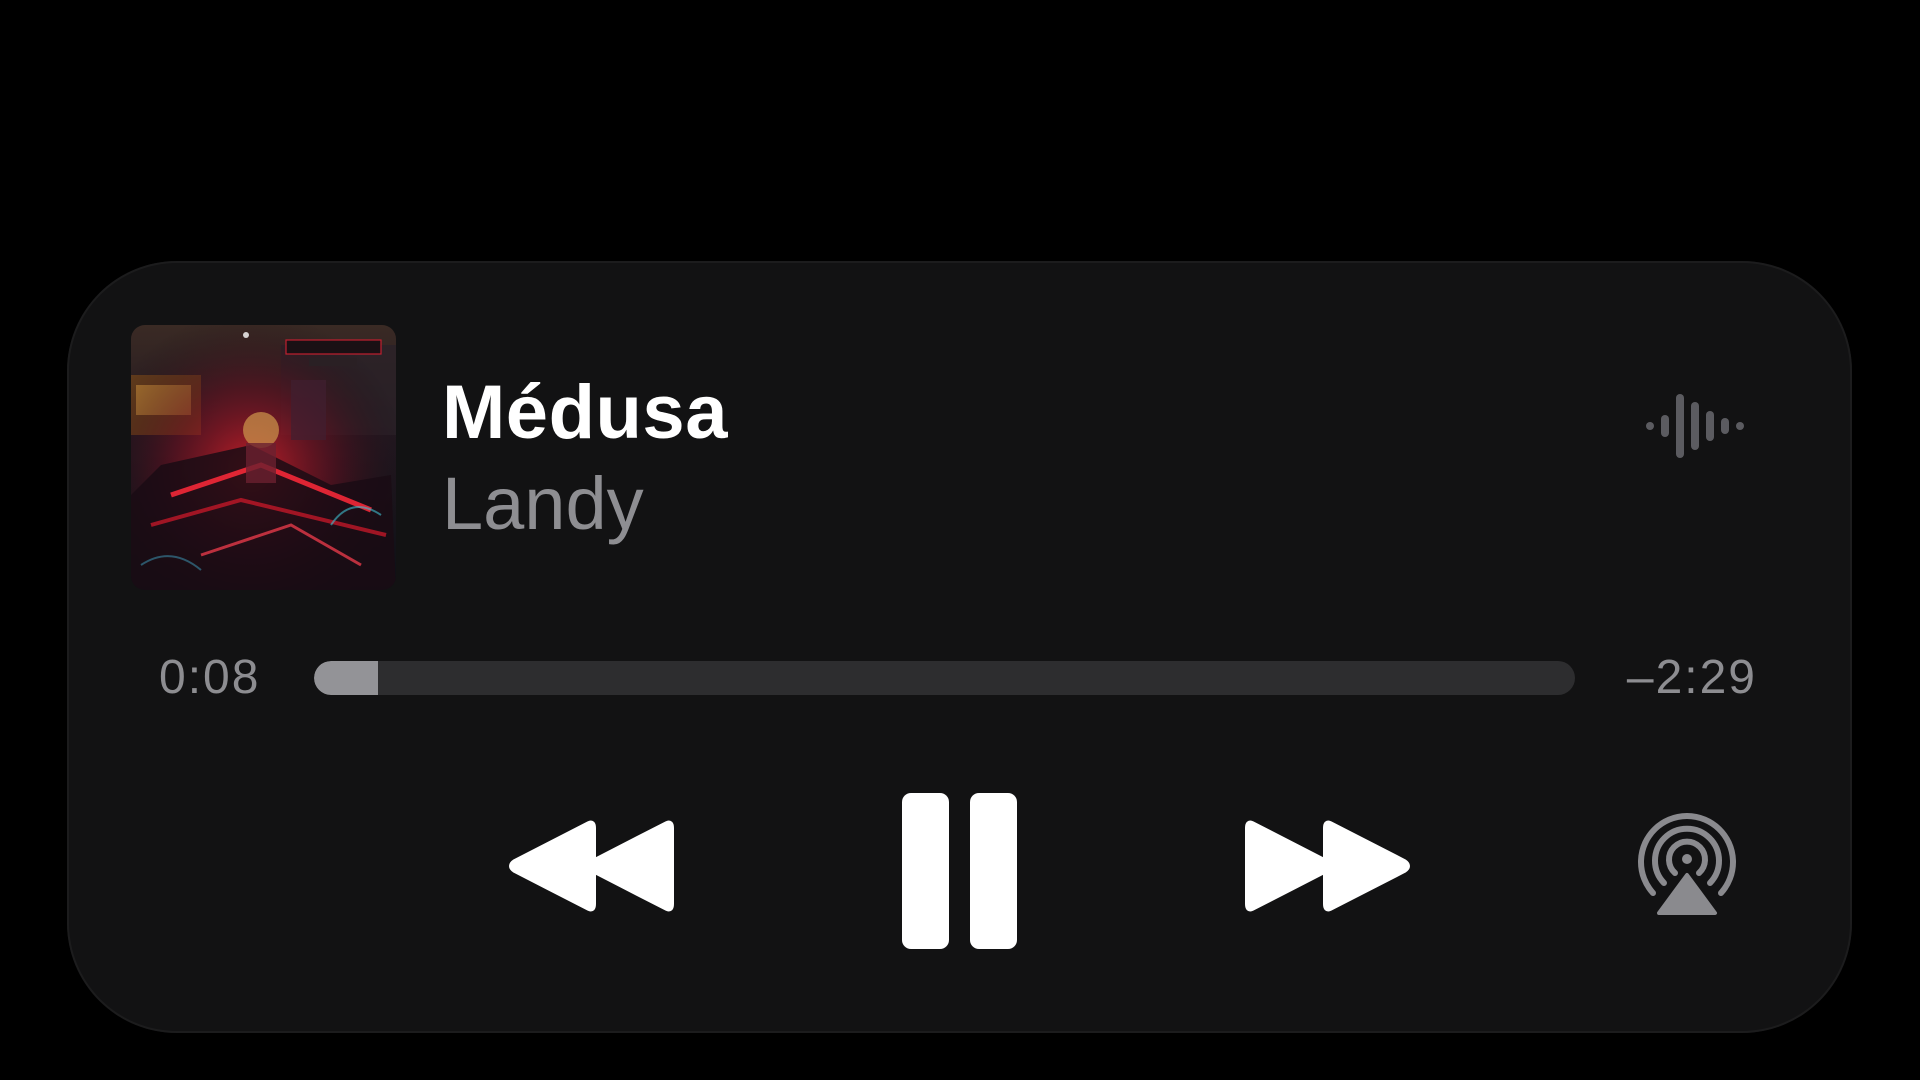  I want to click on progress-scrubber, so click(944, 678).